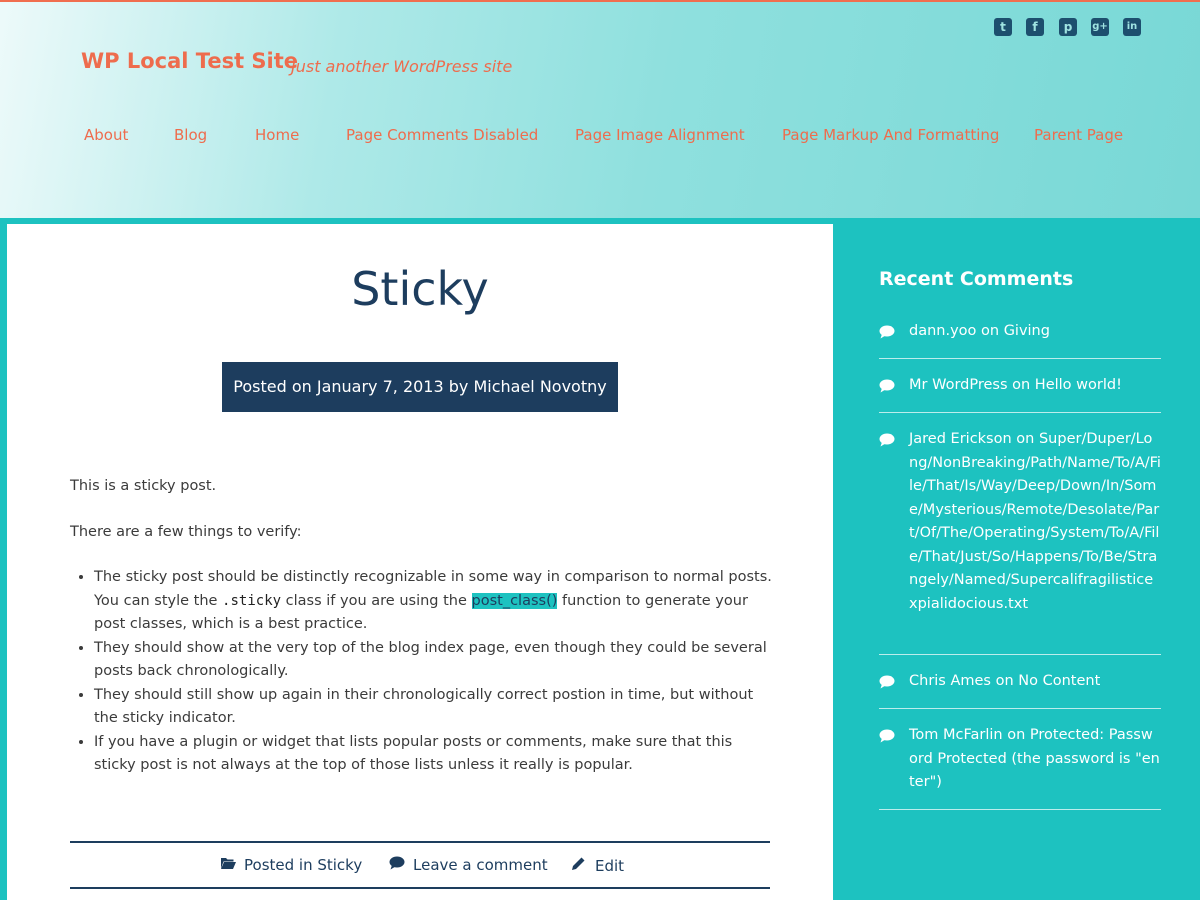 The image size is (1200, 900). What do you see at coordinates (1078, 135) in the screenshot?
I see `nav-item-parent-page: Parent Page` at bounding box center [1078, 135].